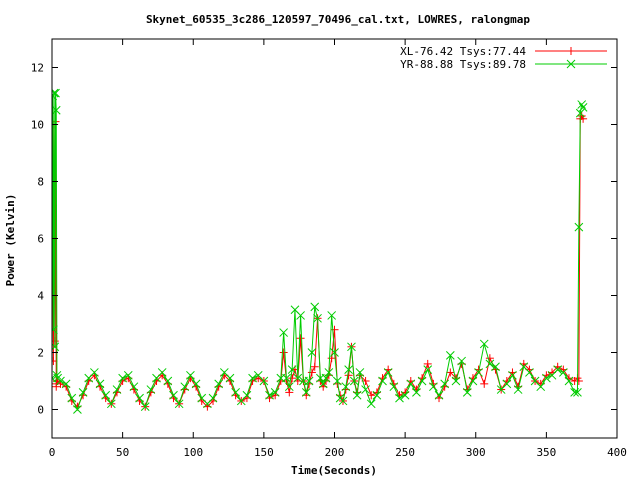 Image resolution: width=640 pixels, height=480 pixels. Describe the element at coordinates (193, 452) in the screenshot. I see `x-tick-label: 100` at that location.